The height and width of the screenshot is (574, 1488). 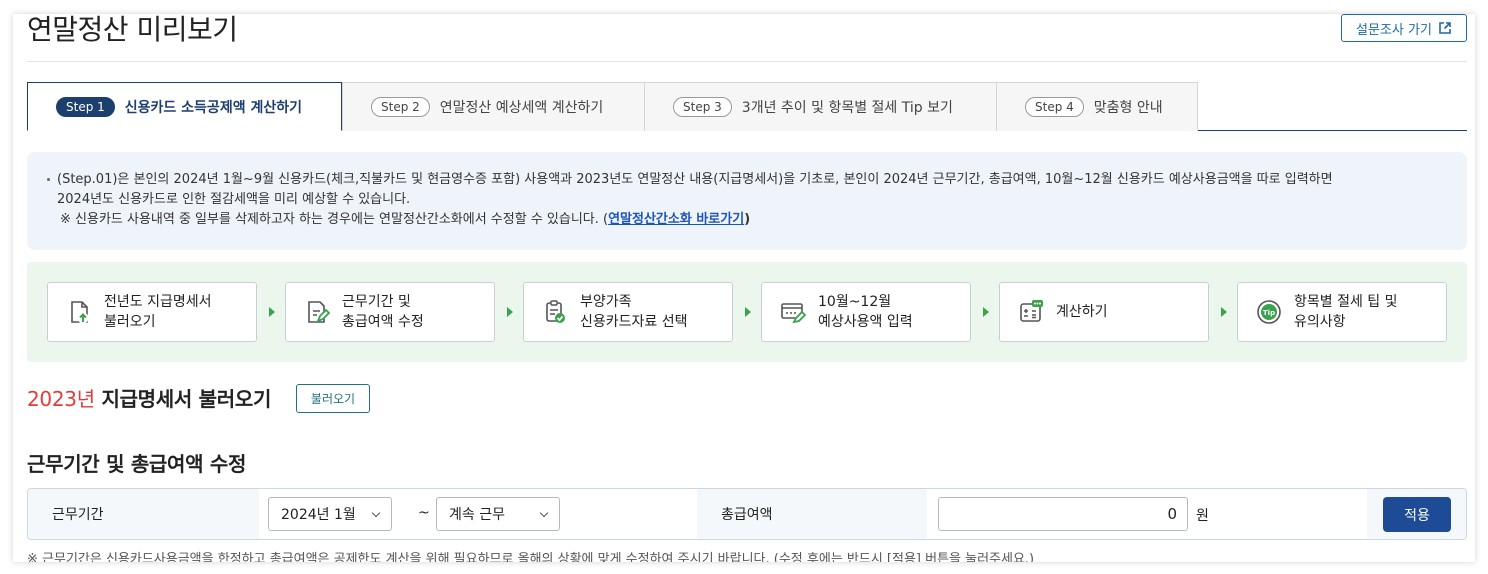 I want to click on simplified-service-link: 연말정산간소화 바로가기, so click(x=676, y=219).